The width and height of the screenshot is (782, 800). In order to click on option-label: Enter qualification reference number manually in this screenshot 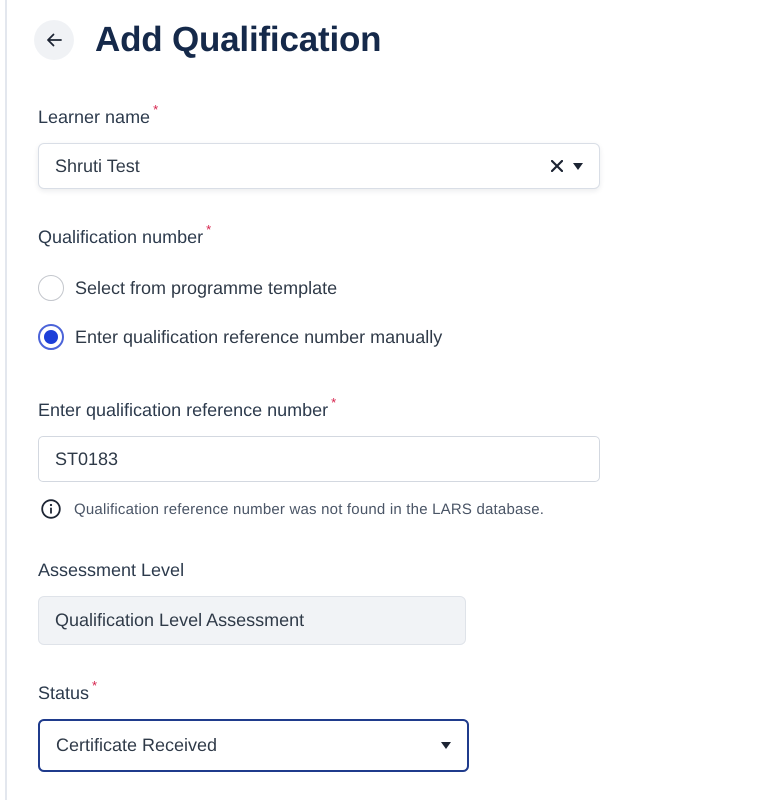, I will do `click(258, 337)`.